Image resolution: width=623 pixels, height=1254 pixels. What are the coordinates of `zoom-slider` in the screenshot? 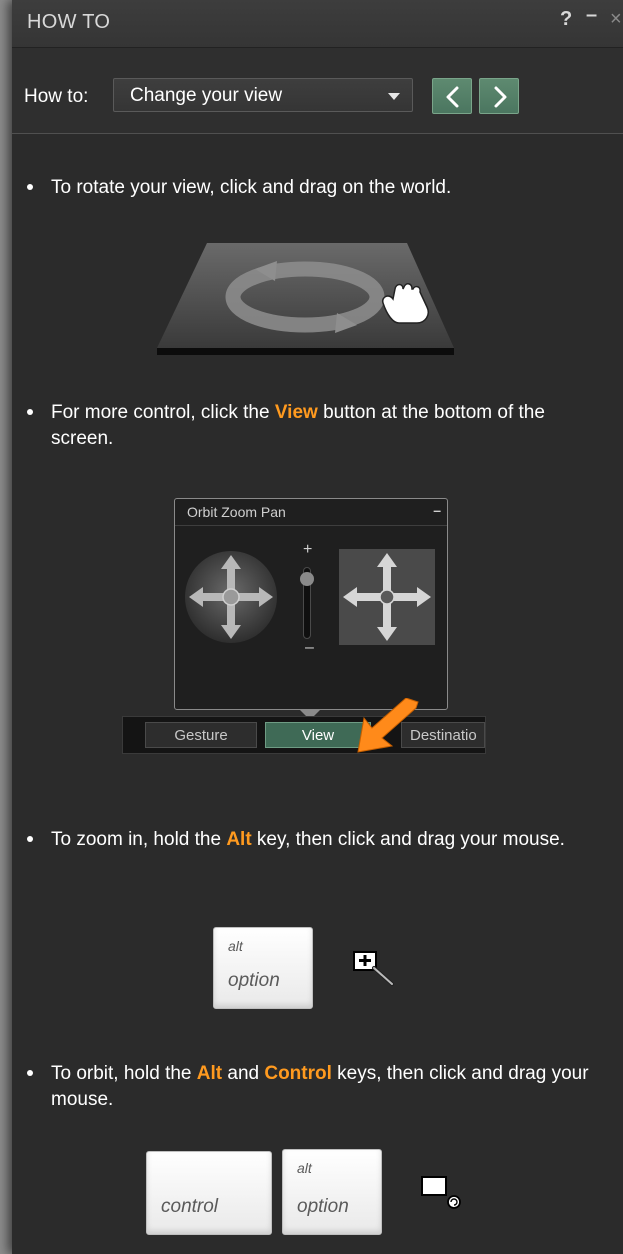 It's located at (307, 603).